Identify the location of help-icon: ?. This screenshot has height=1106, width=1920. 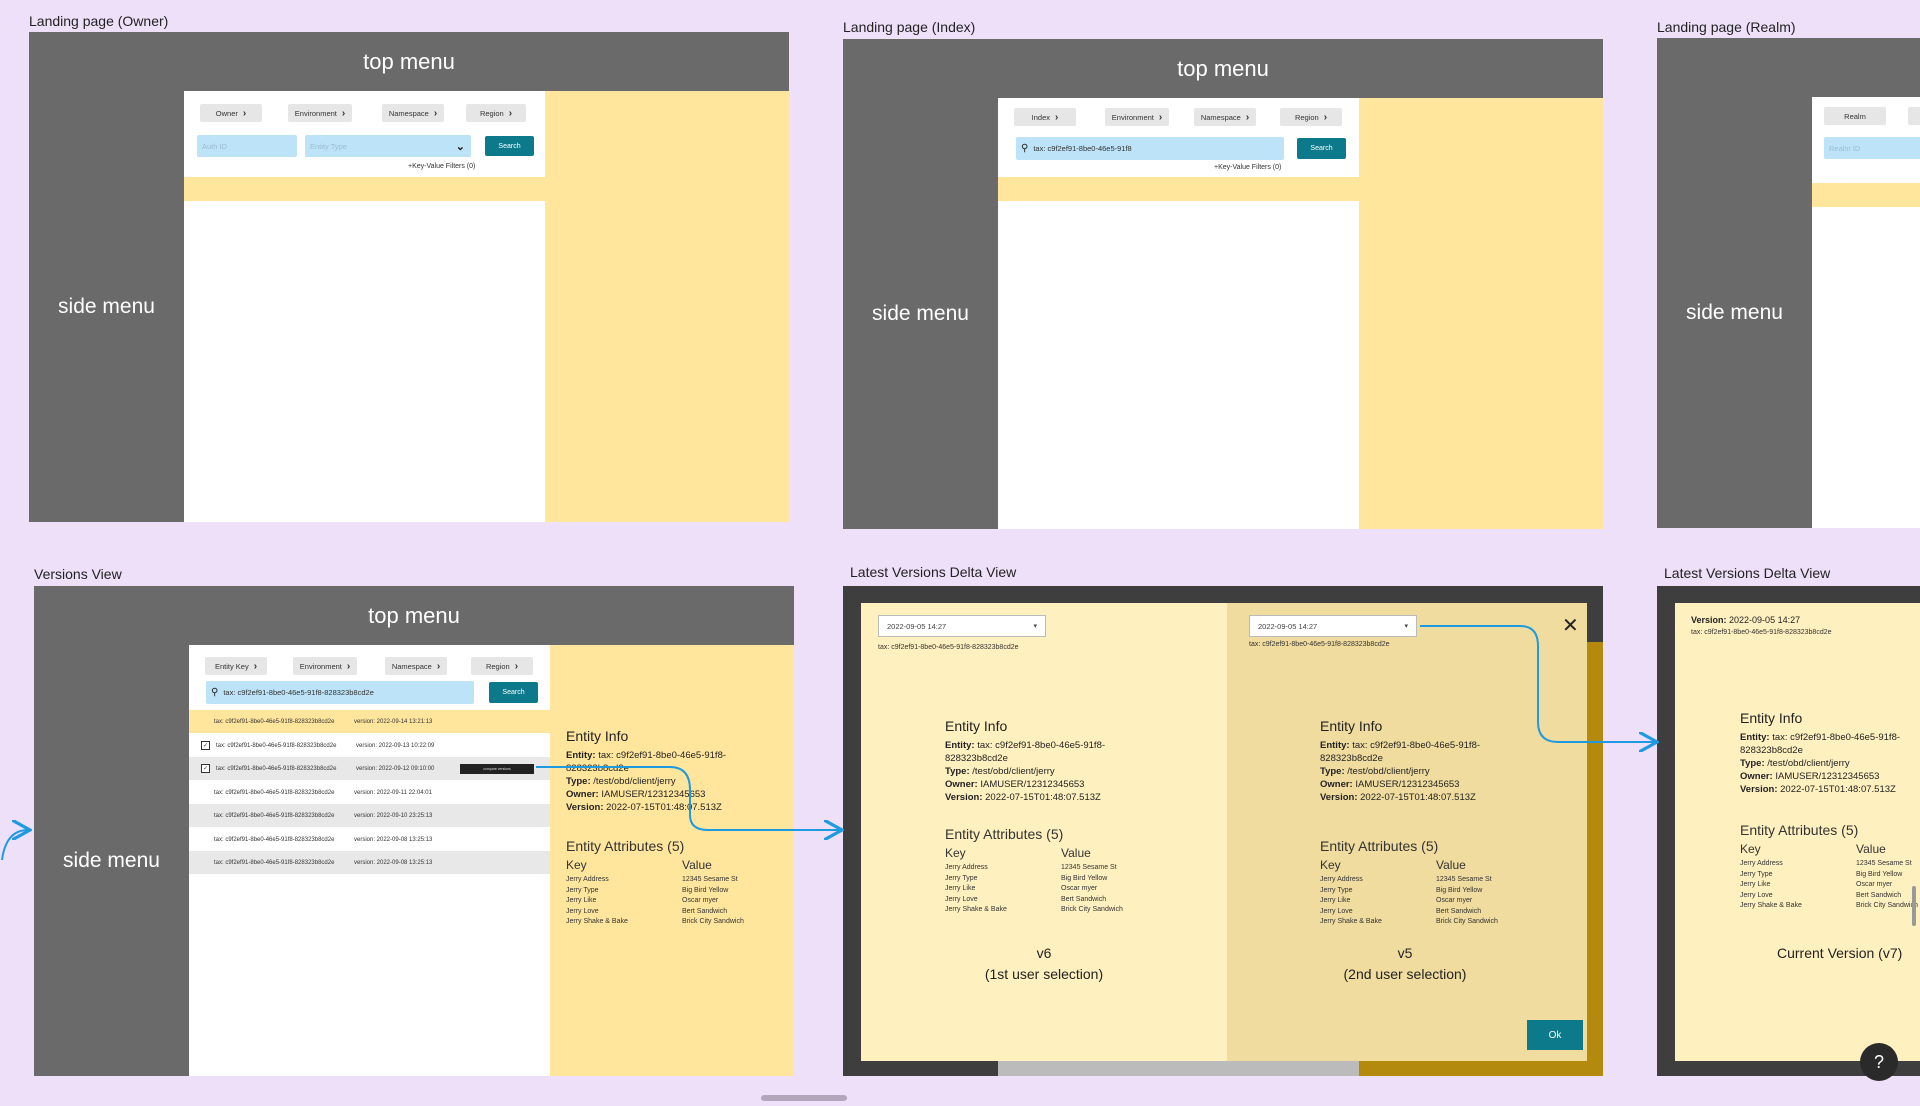
(1878, 1061).